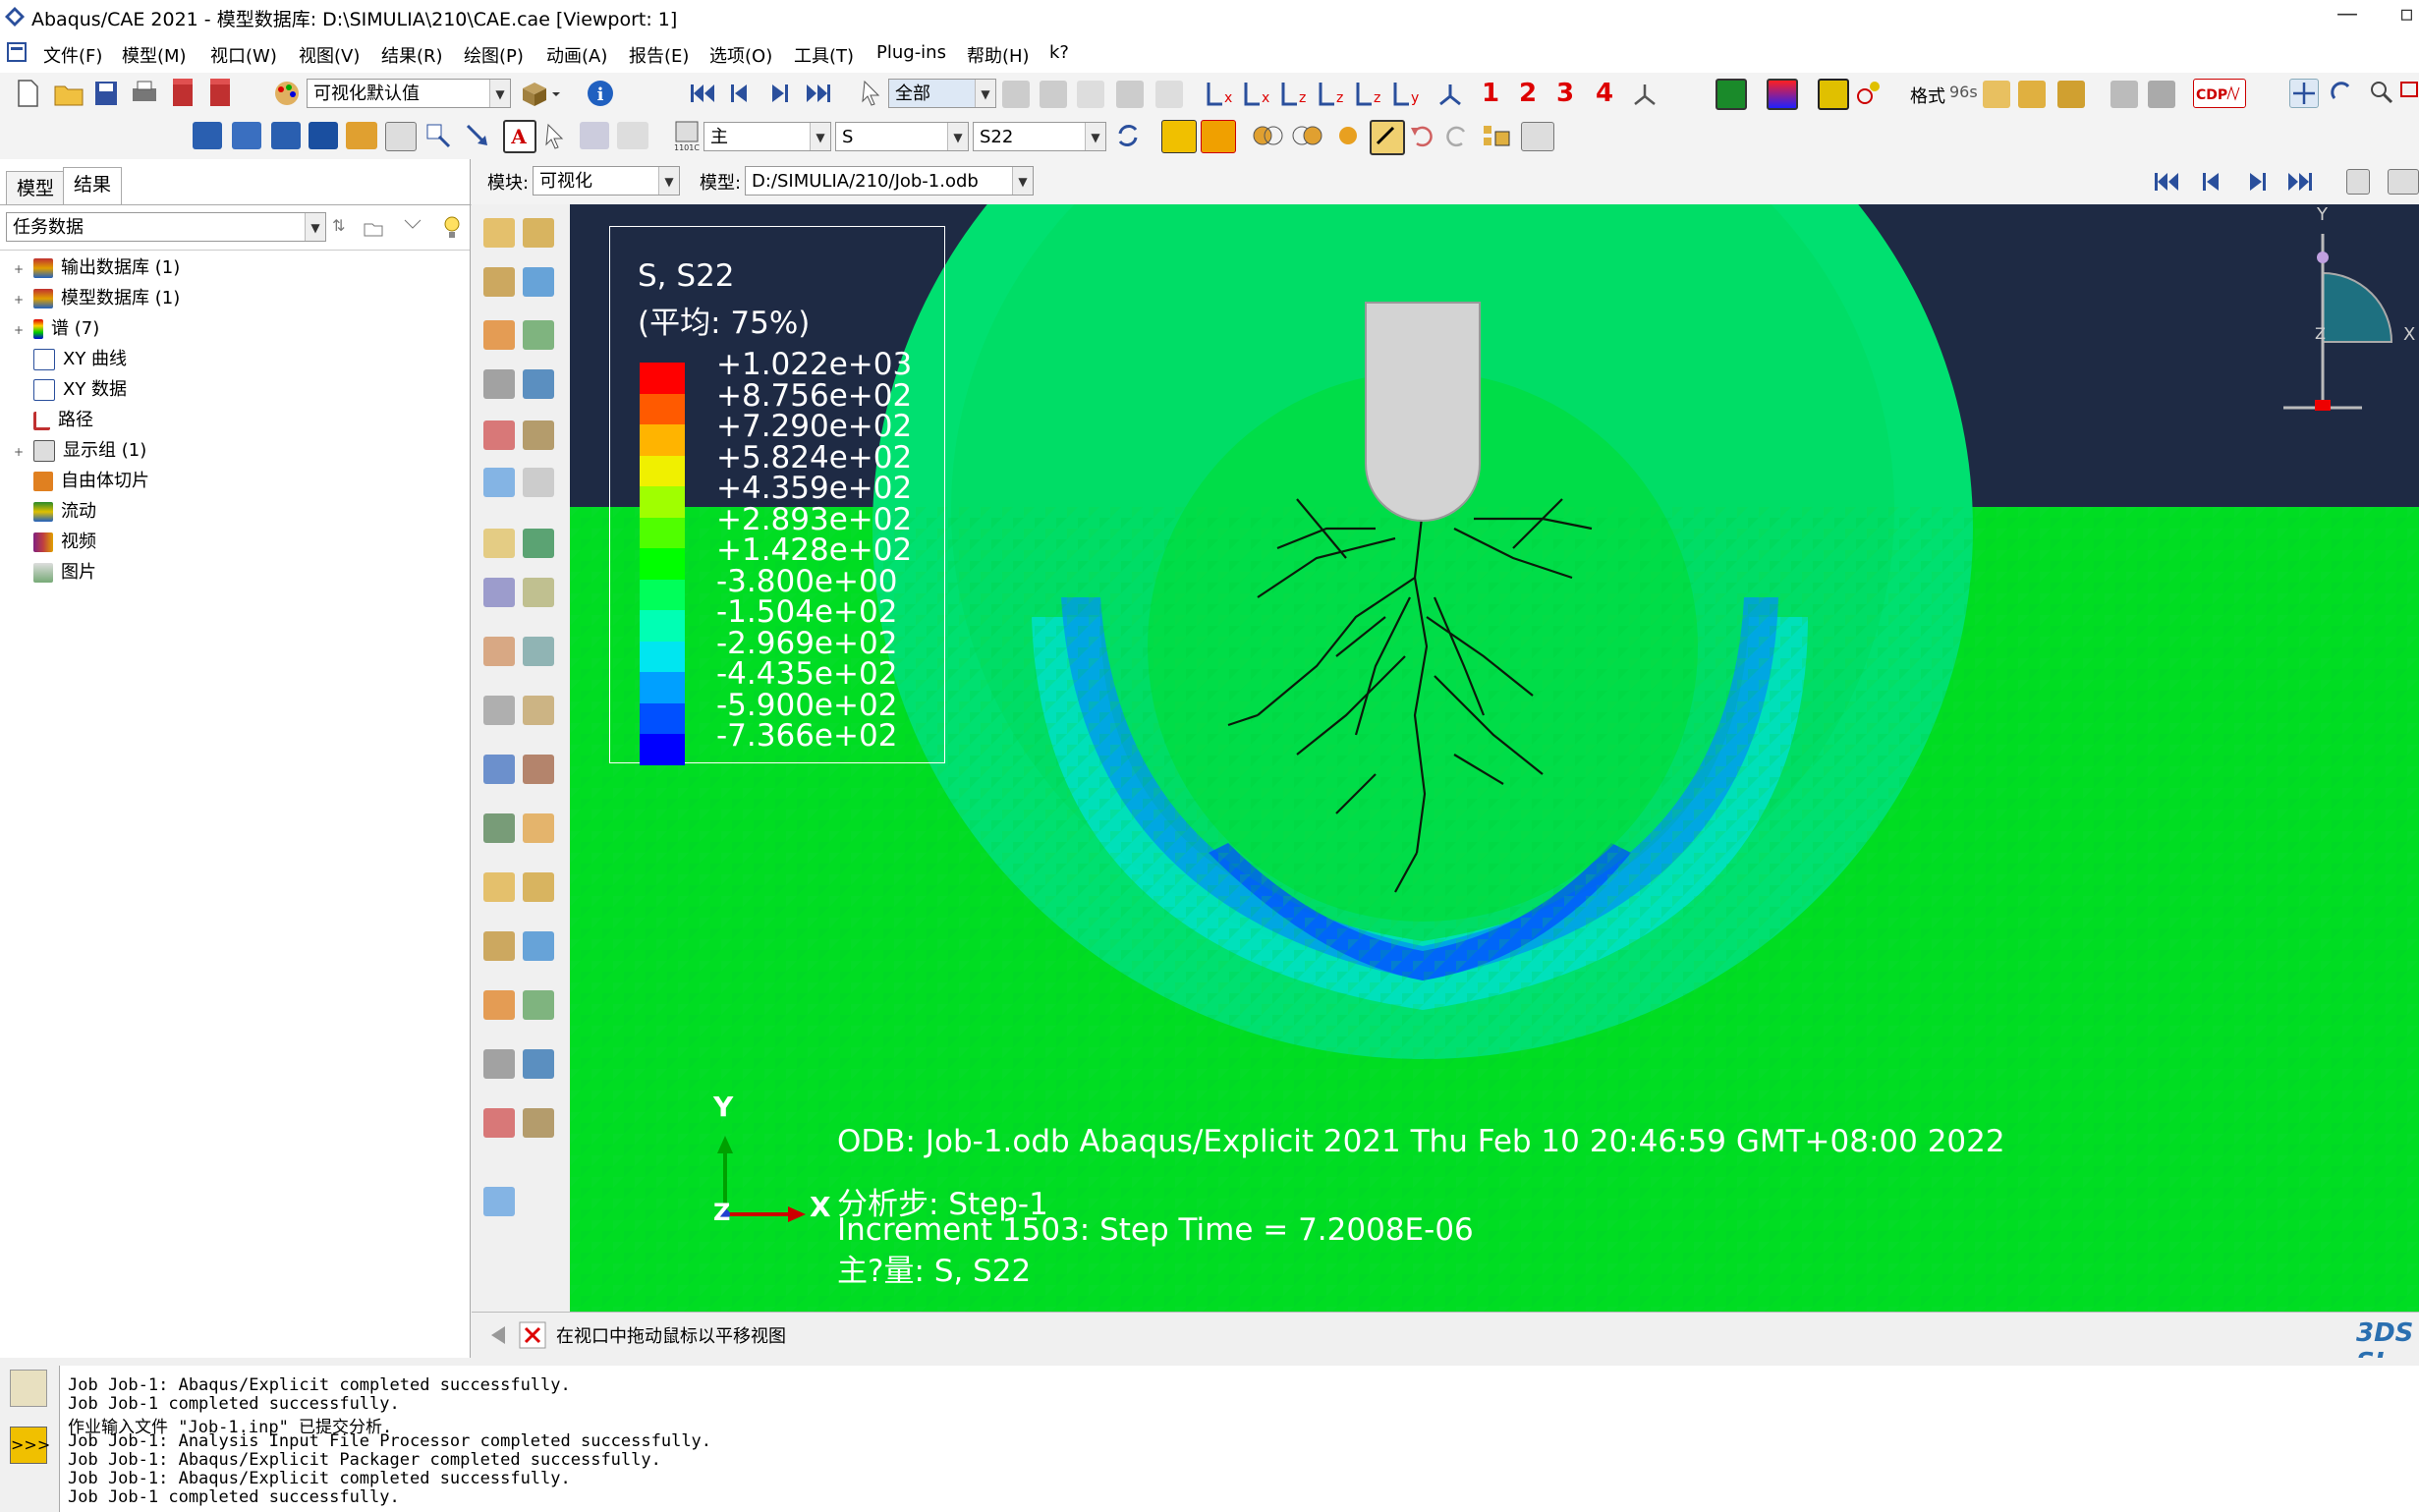 The height and width of the screenshot is (1512, 2419). What do you see at coordinates (55, 512) in the screenshot?
I see `tree-item-flow: 流动` at bounding box center [55, 512].